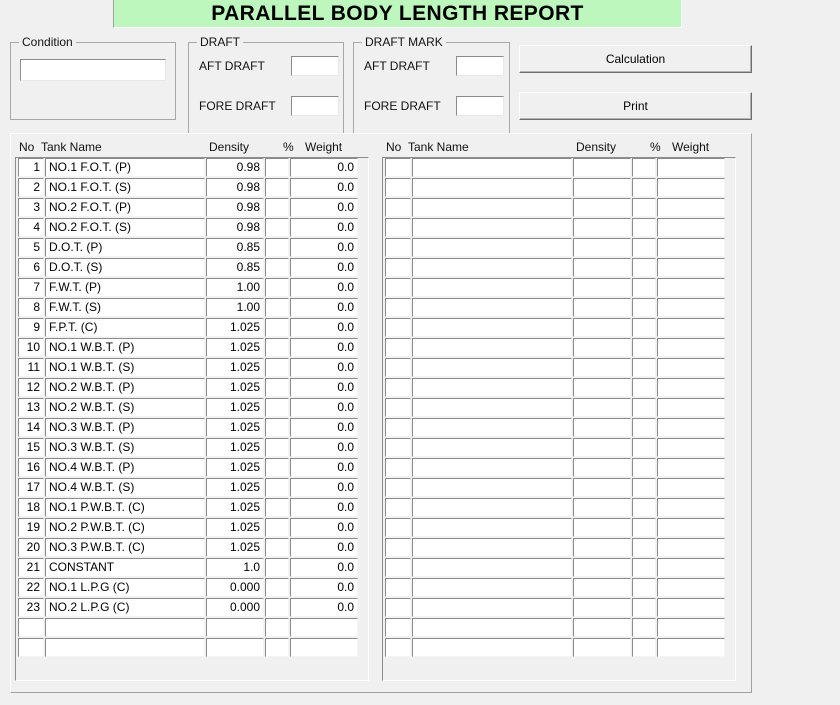 This screenshot has height=705, width=840. What do you see at coordinates (31, 287) in the screenshot?
I see `cell-no: 7` at bounding box center [31, 287].